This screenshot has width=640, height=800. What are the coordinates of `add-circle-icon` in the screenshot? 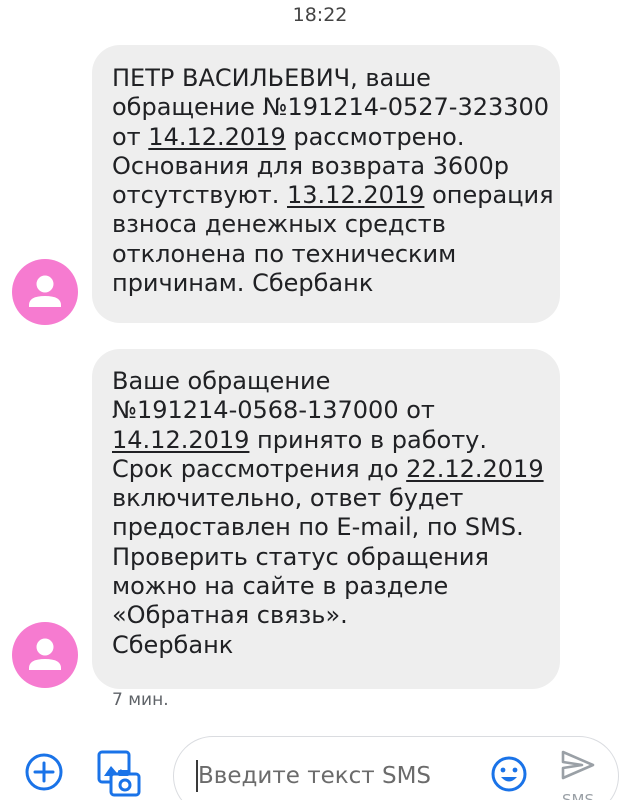 It's located at (44, 772).